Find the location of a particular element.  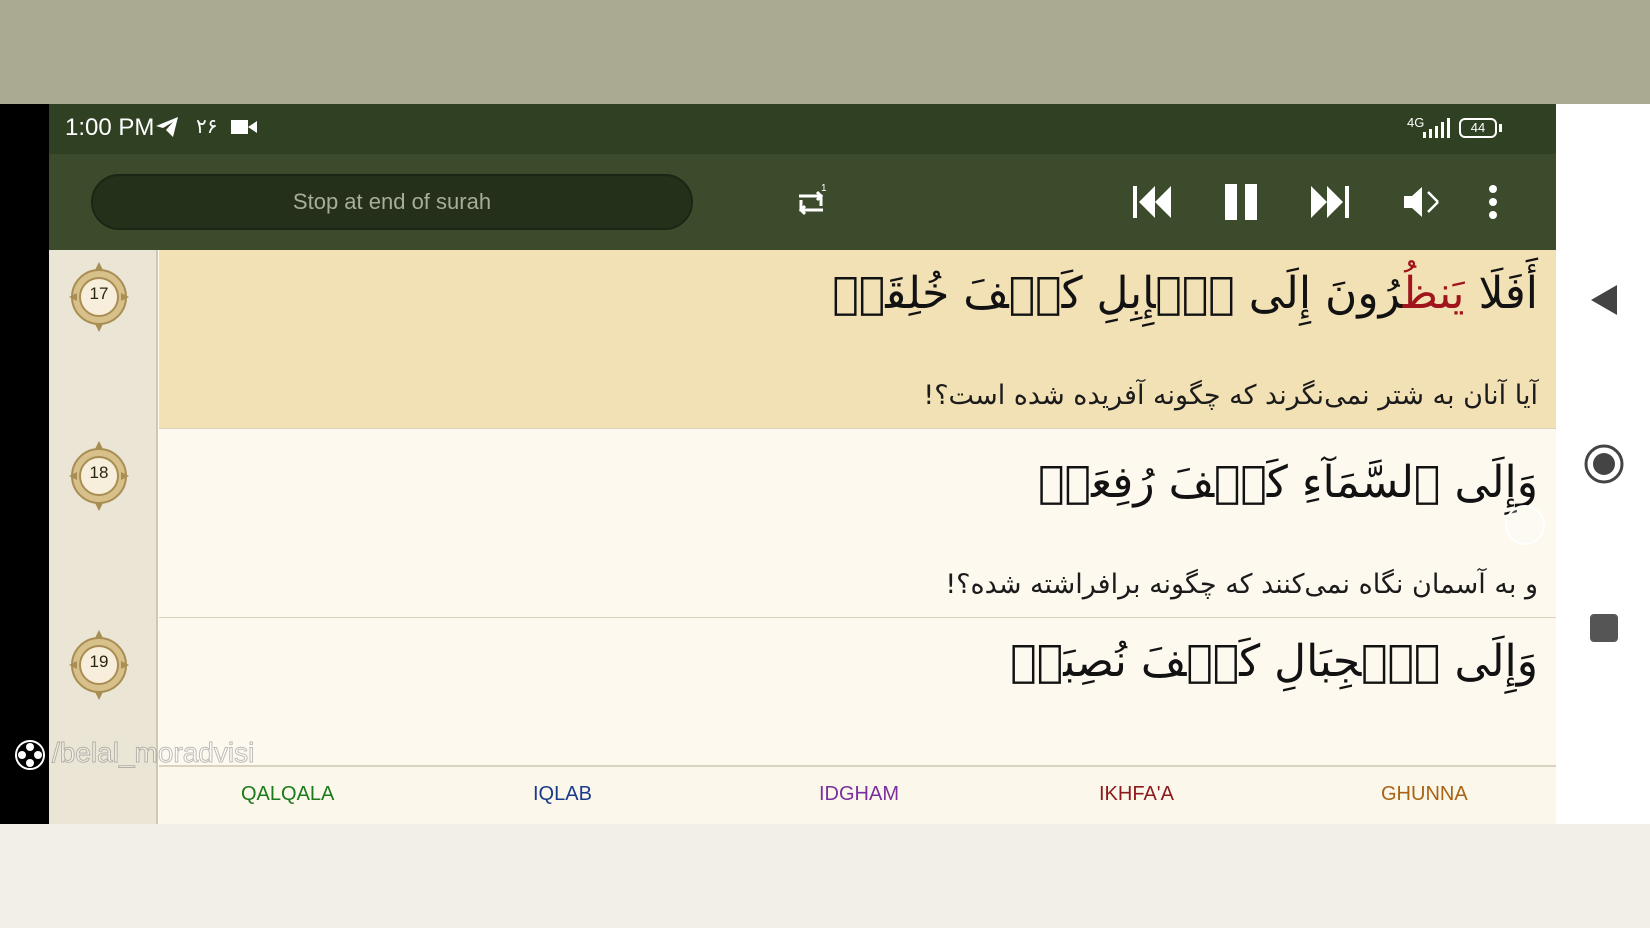

ayah-badge-17: 17 is located at coordinates (99, 297).